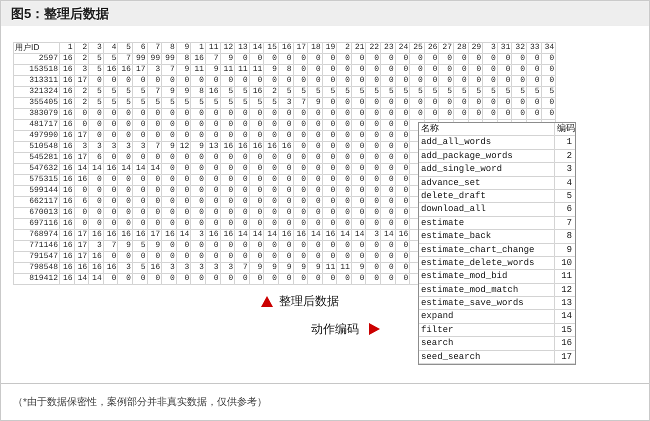 This screenshot has width=650, height=421. What do you see at coordinates (37, 136) in the screenshot?
I see `table-cell: 497990` at bounding box center [37, 136].